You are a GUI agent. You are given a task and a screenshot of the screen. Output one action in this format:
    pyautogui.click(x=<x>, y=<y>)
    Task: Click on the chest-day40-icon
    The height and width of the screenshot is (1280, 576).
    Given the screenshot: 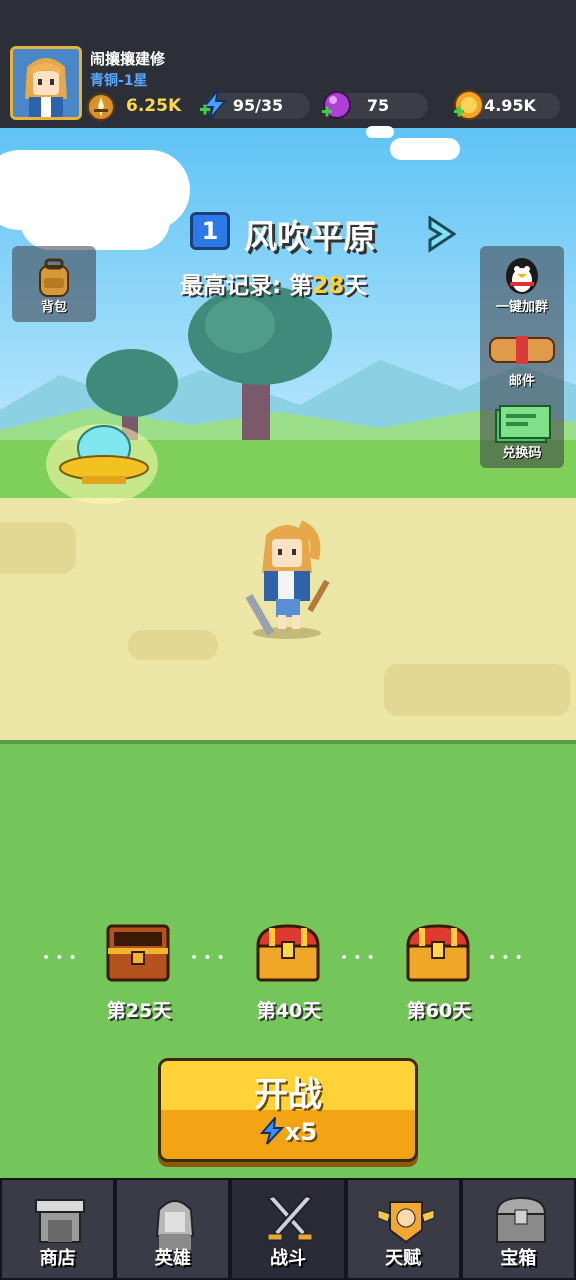 What is the action you would take?
    pyautogui.click(x=288, y=953)
    